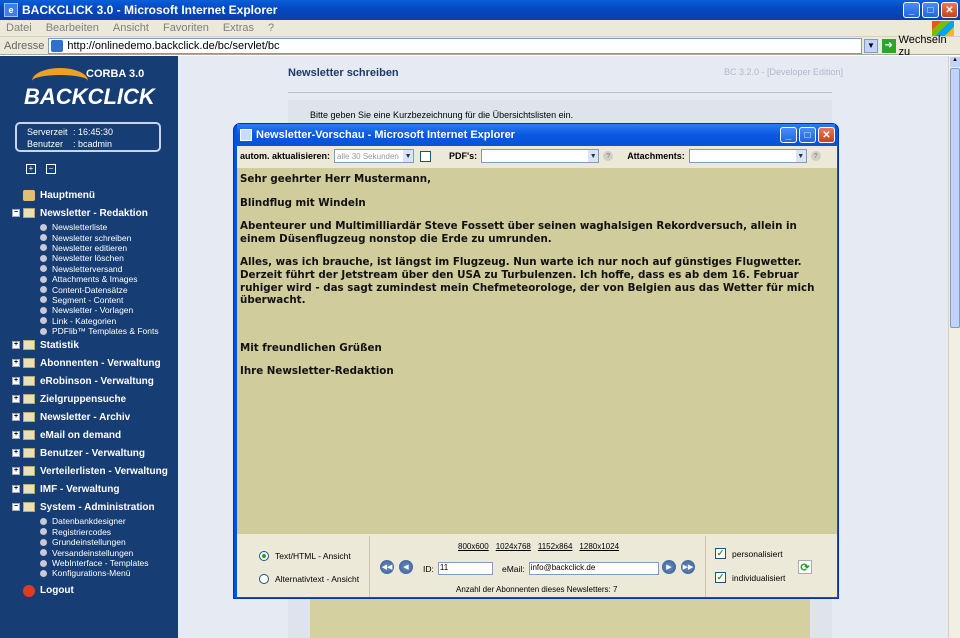 This screenshot has height=638, width=960. What do you see at coordinates (513, 546) in the screenshot?
I see `resolution-1024: 1024x768` at bounding box center [513, 546].